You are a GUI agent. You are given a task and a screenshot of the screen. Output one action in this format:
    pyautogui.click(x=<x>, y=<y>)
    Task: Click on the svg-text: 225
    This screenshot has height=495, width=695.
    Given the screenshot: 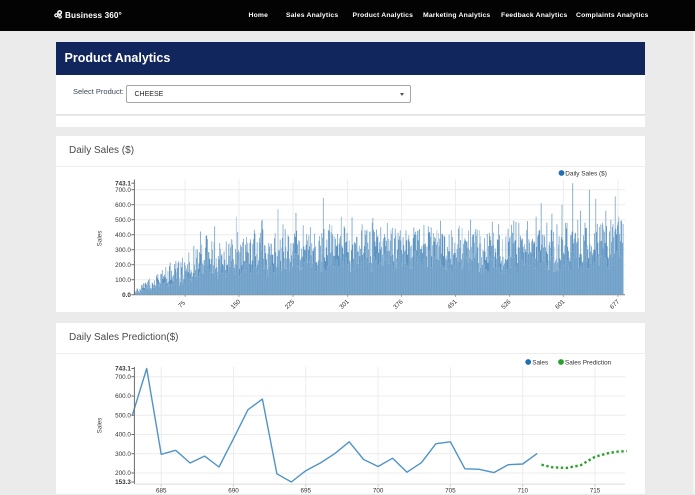 What is the action you would take?
    pyautogui.click(x=290, y=304)
    